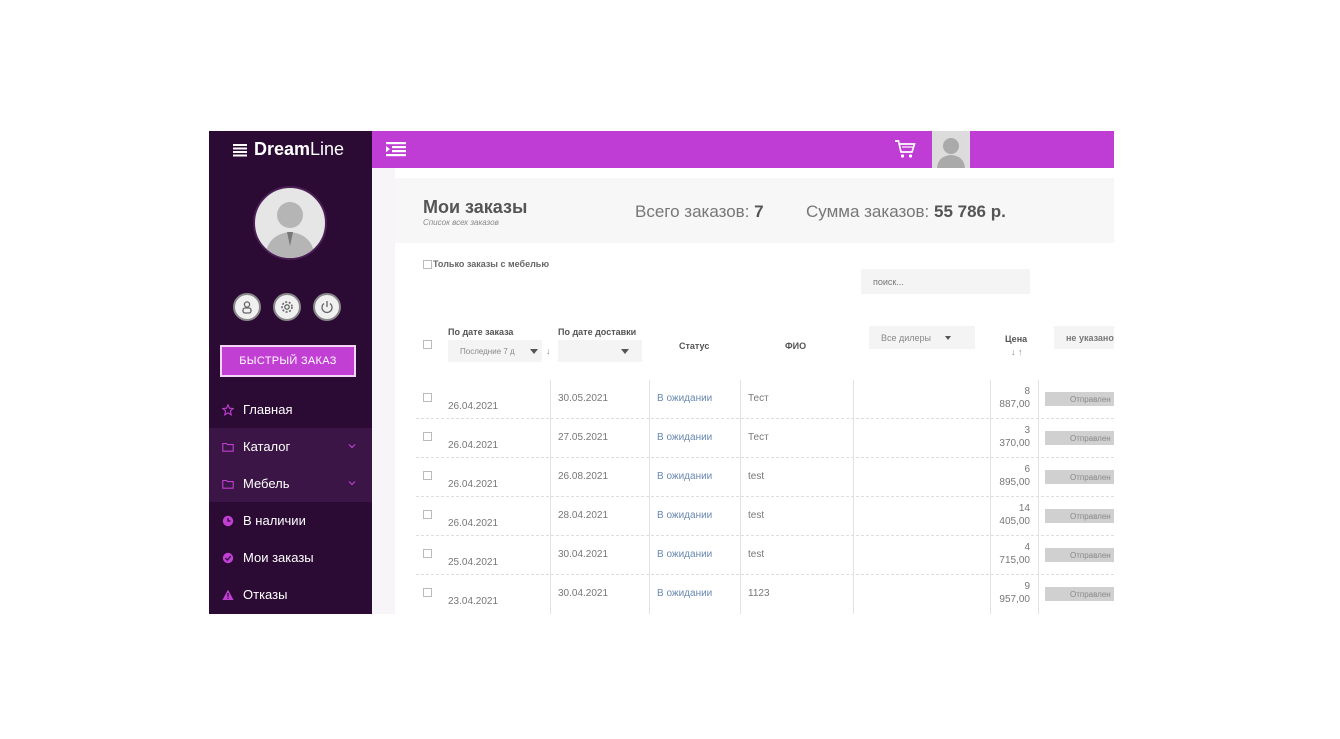 The height and width of the screenshot is (739, 1340). I want to click on total-orders: Всего заказов: 7, so click(699, 212).